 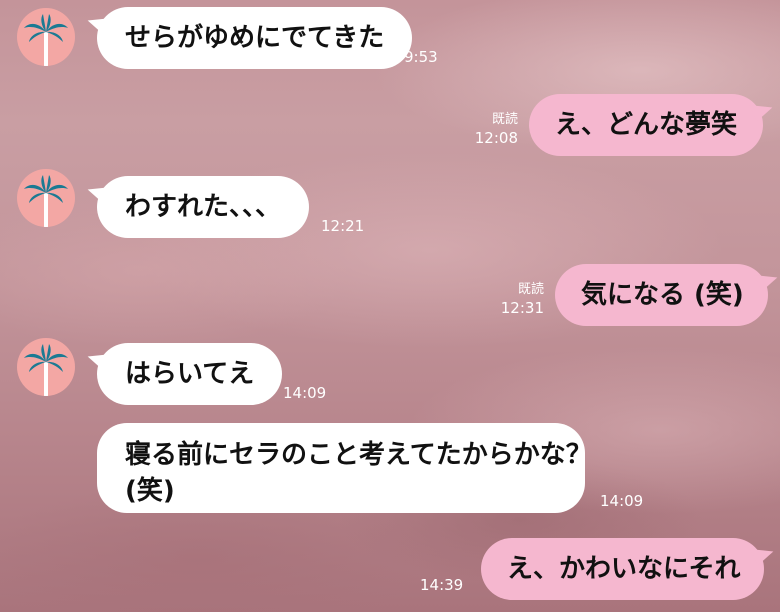 I want to click on message-time: 9:53, so click(x=421, y=57).